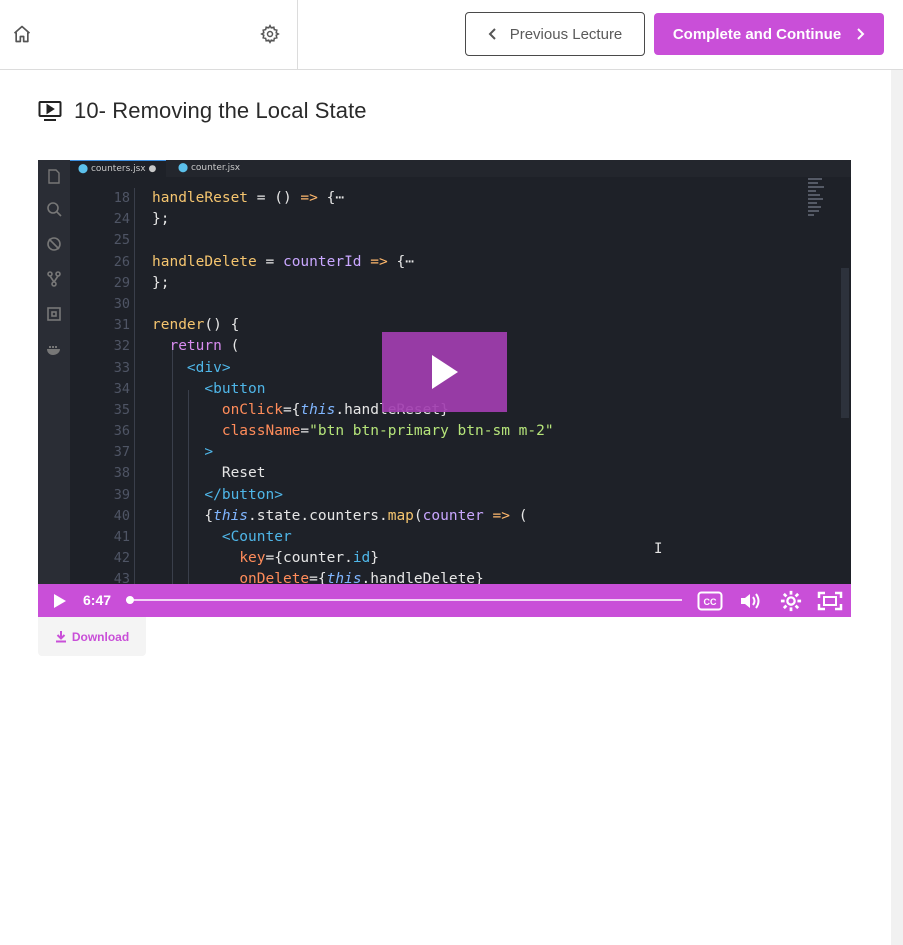  I want to click on volume-button, so click(751, 601).